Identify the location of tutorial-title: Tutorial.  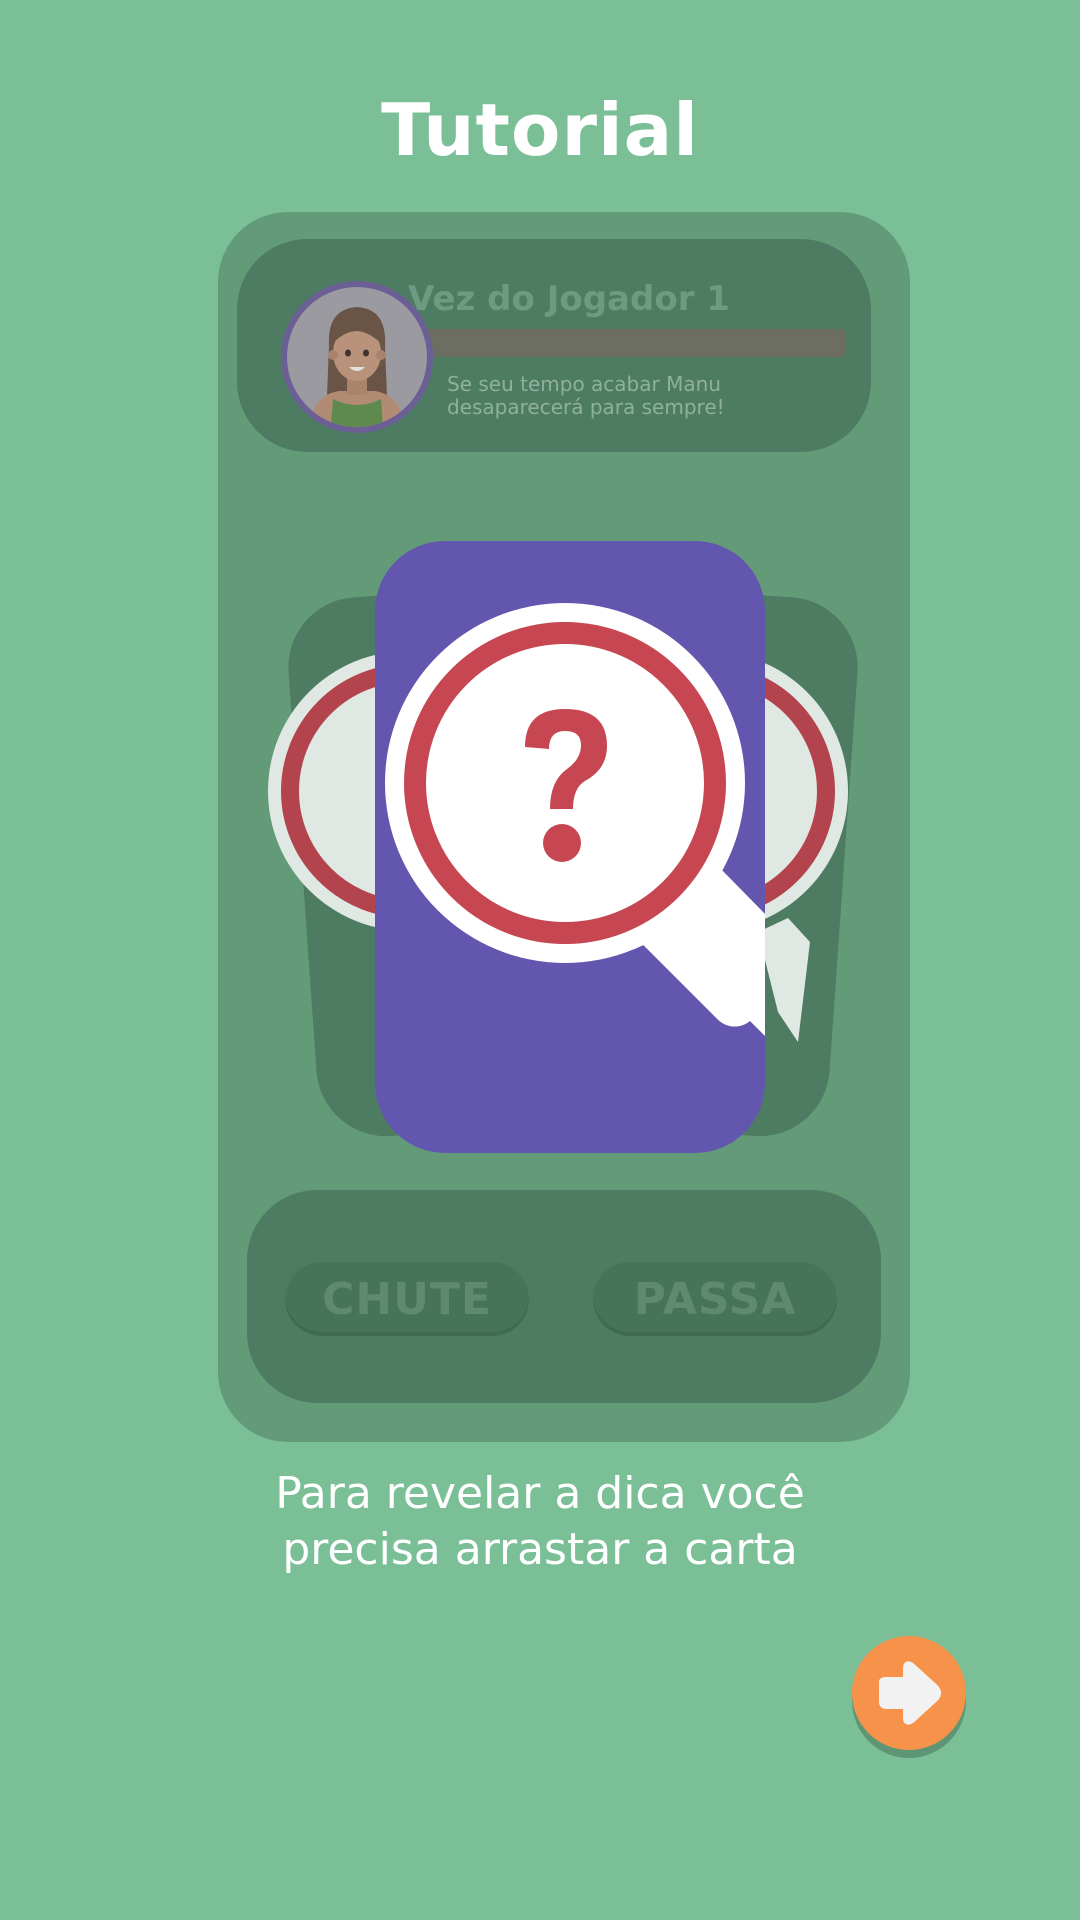
(540, 130).